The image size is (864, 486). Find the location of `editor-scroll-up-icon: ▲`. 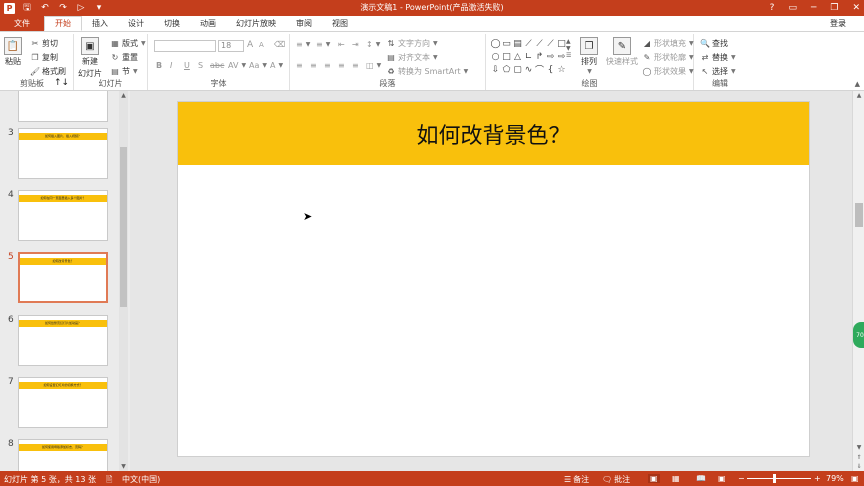

editor-scroll-up-icon: ▲ is located at coordinates (858, 95).